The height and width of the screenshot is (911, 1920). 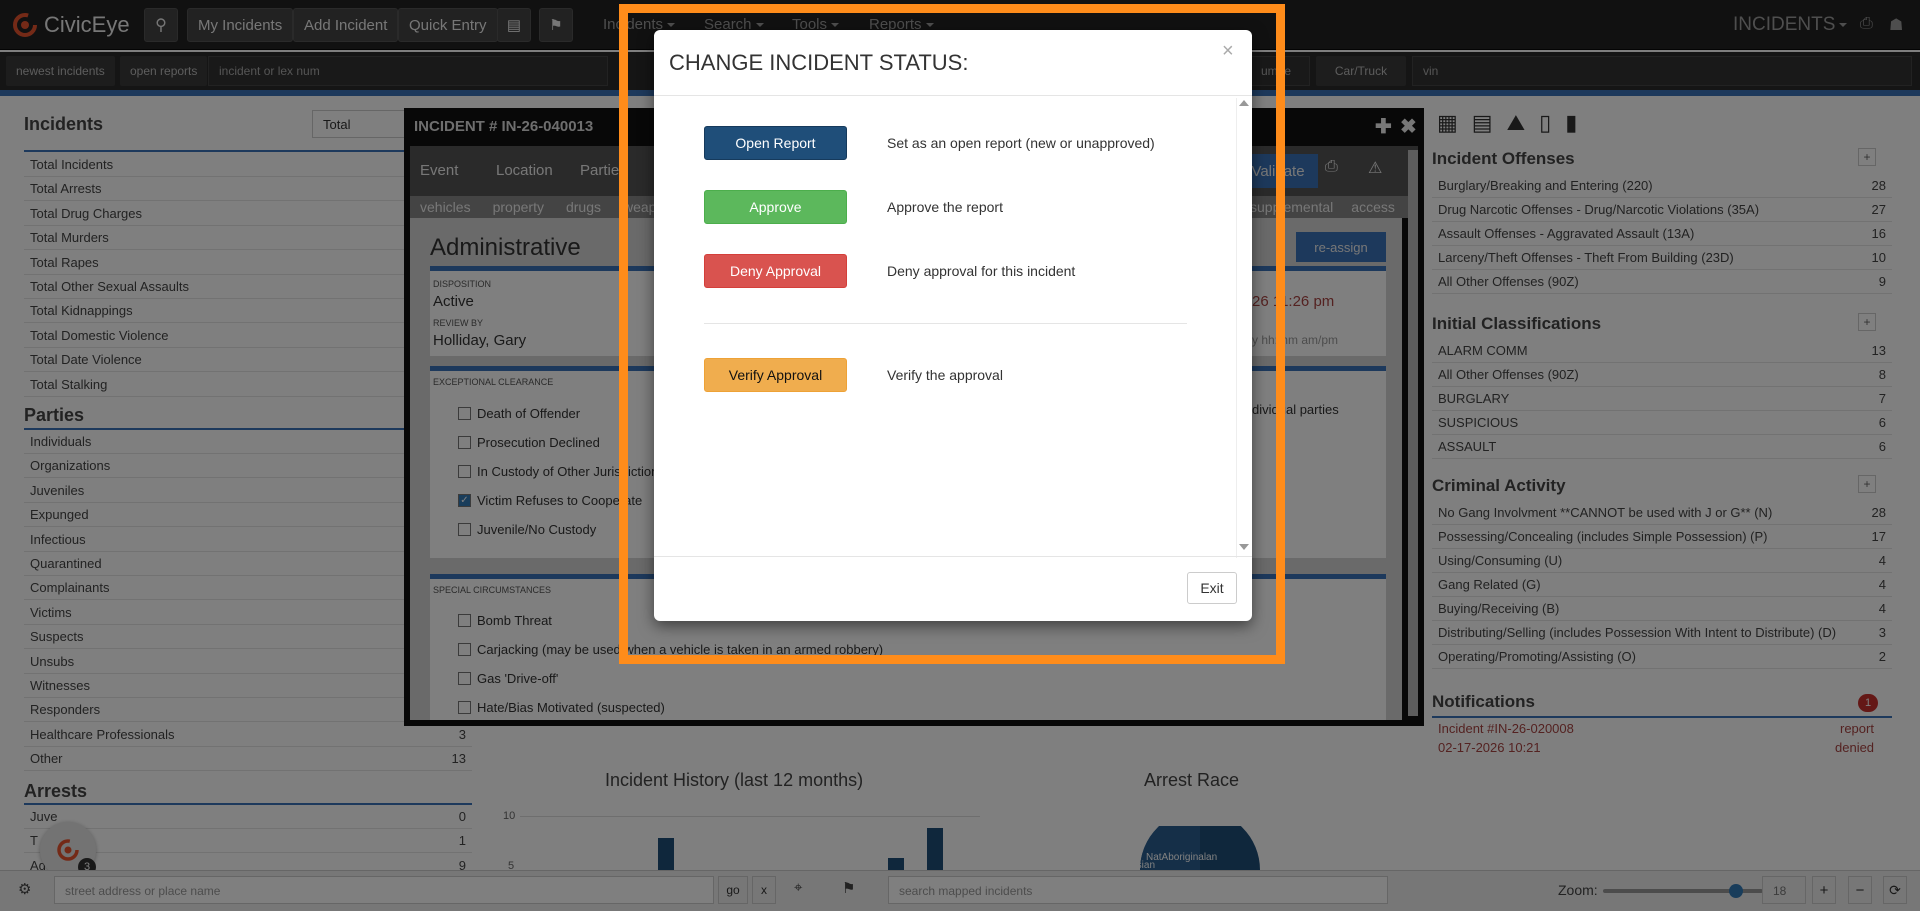 I want to click on exit-button: Exit, so click(x=1212, y=588).